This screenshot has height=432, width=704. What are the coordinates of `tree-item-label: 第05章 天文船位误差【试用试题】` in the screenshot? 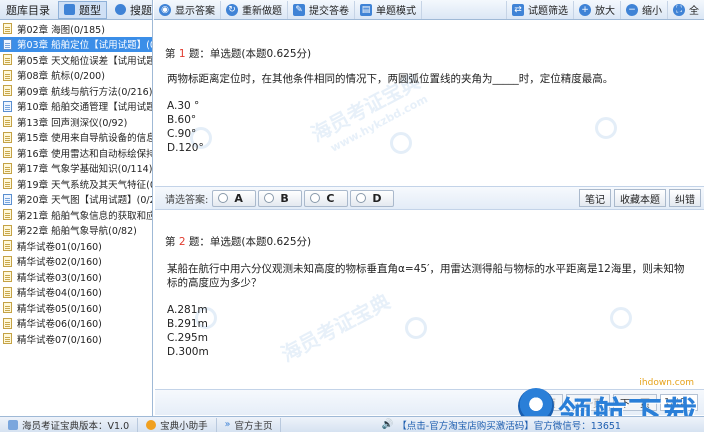 It's located at (84, 61).